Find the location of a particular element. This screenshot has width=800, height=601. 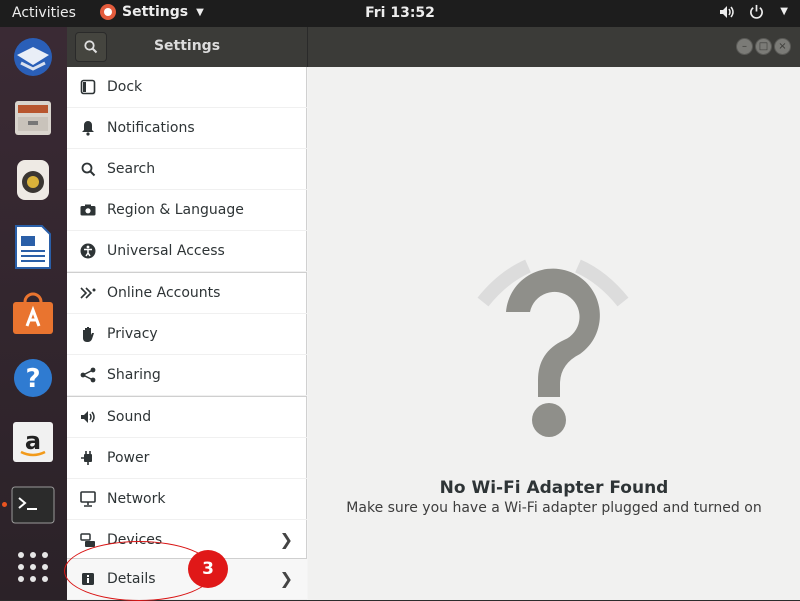

system-tray: ▼ is located at coordinates (753, 11).